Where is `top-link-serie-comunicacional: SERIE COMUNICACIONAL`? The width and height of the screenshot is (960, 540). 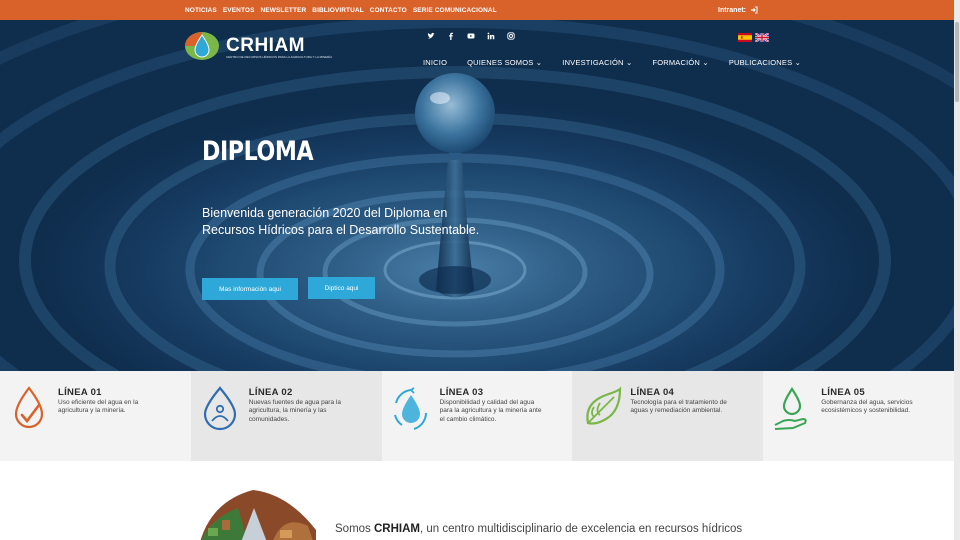 top-link-serie-comunicacional: SERIE COMUNICACIONAL is located at coordinates (455, 10).